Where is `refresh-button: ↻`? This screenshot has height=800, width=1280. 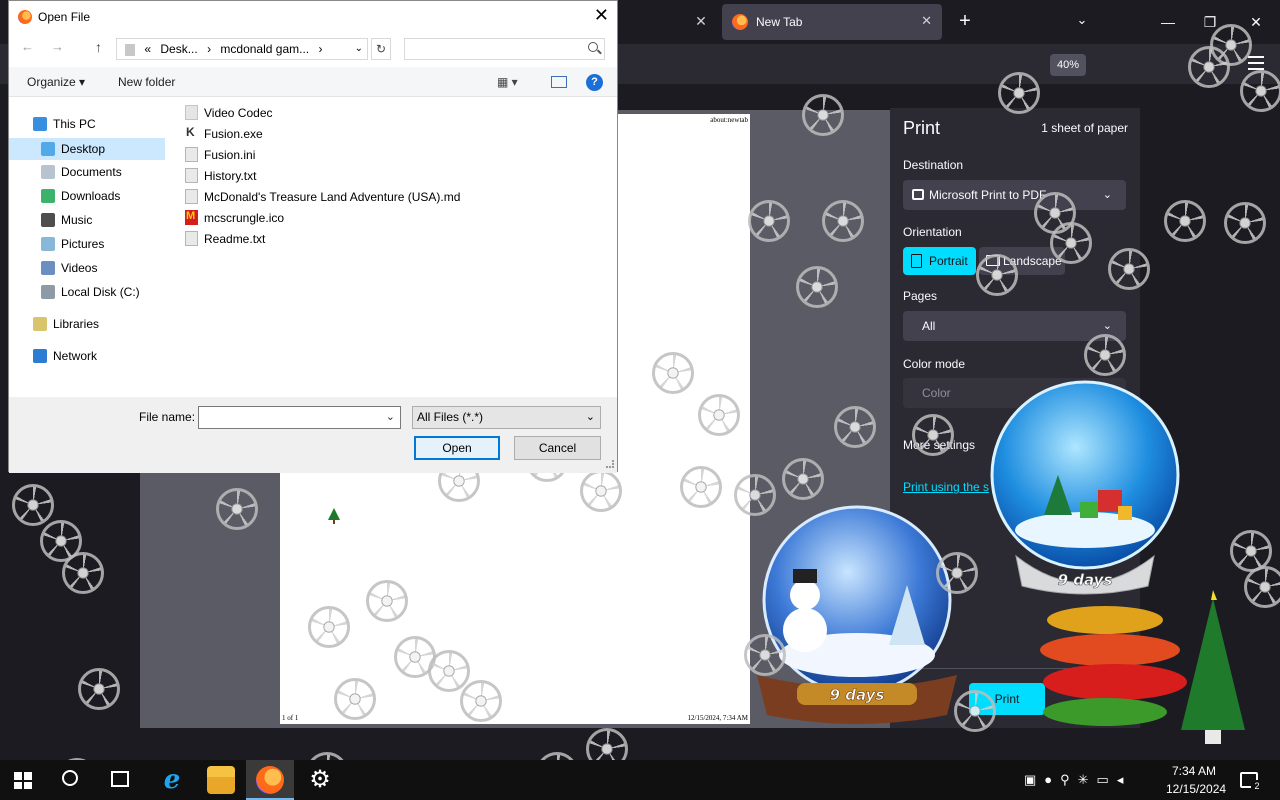 refresh-button: ↻ is located at coordinates (381, 49).